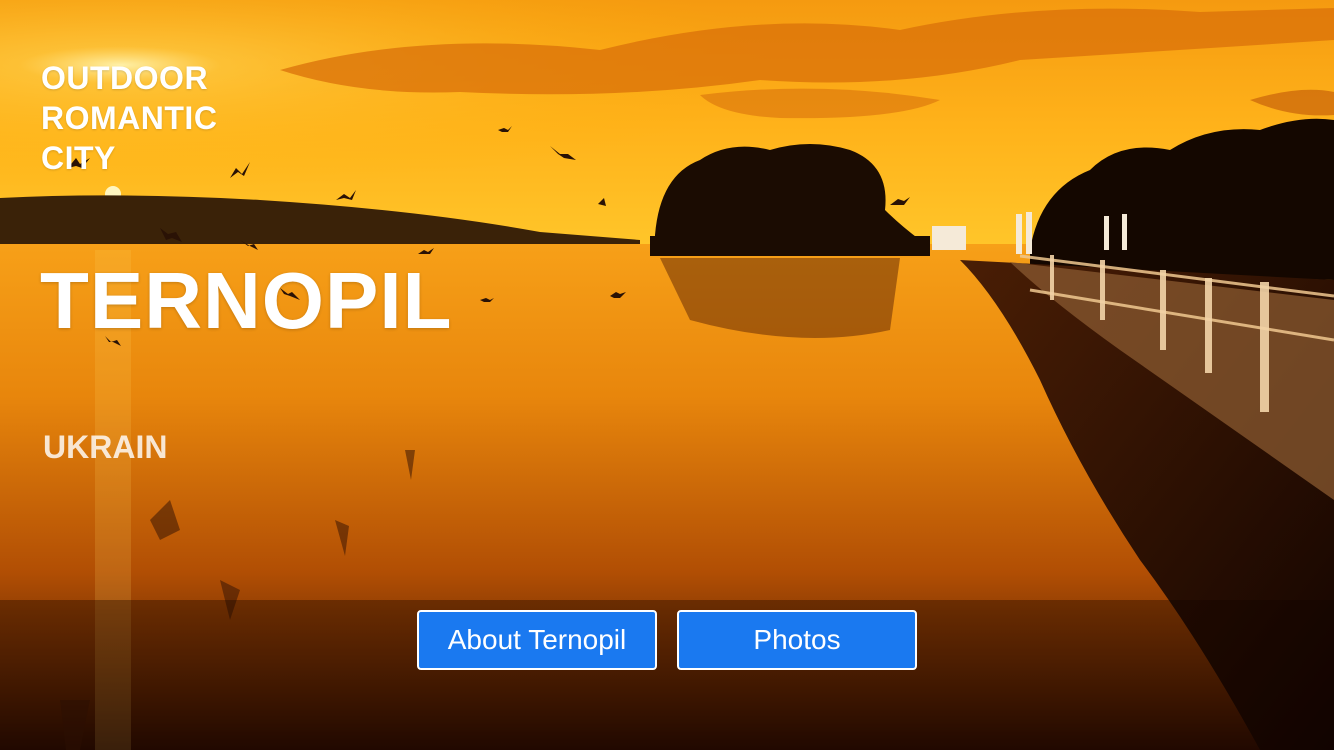 This screenshot has width=1334, height=750. What do you see at coordinates (246, 300) in the screenshot?
I see `city-title: TERNOPIL` at bounding box center [246, 300].